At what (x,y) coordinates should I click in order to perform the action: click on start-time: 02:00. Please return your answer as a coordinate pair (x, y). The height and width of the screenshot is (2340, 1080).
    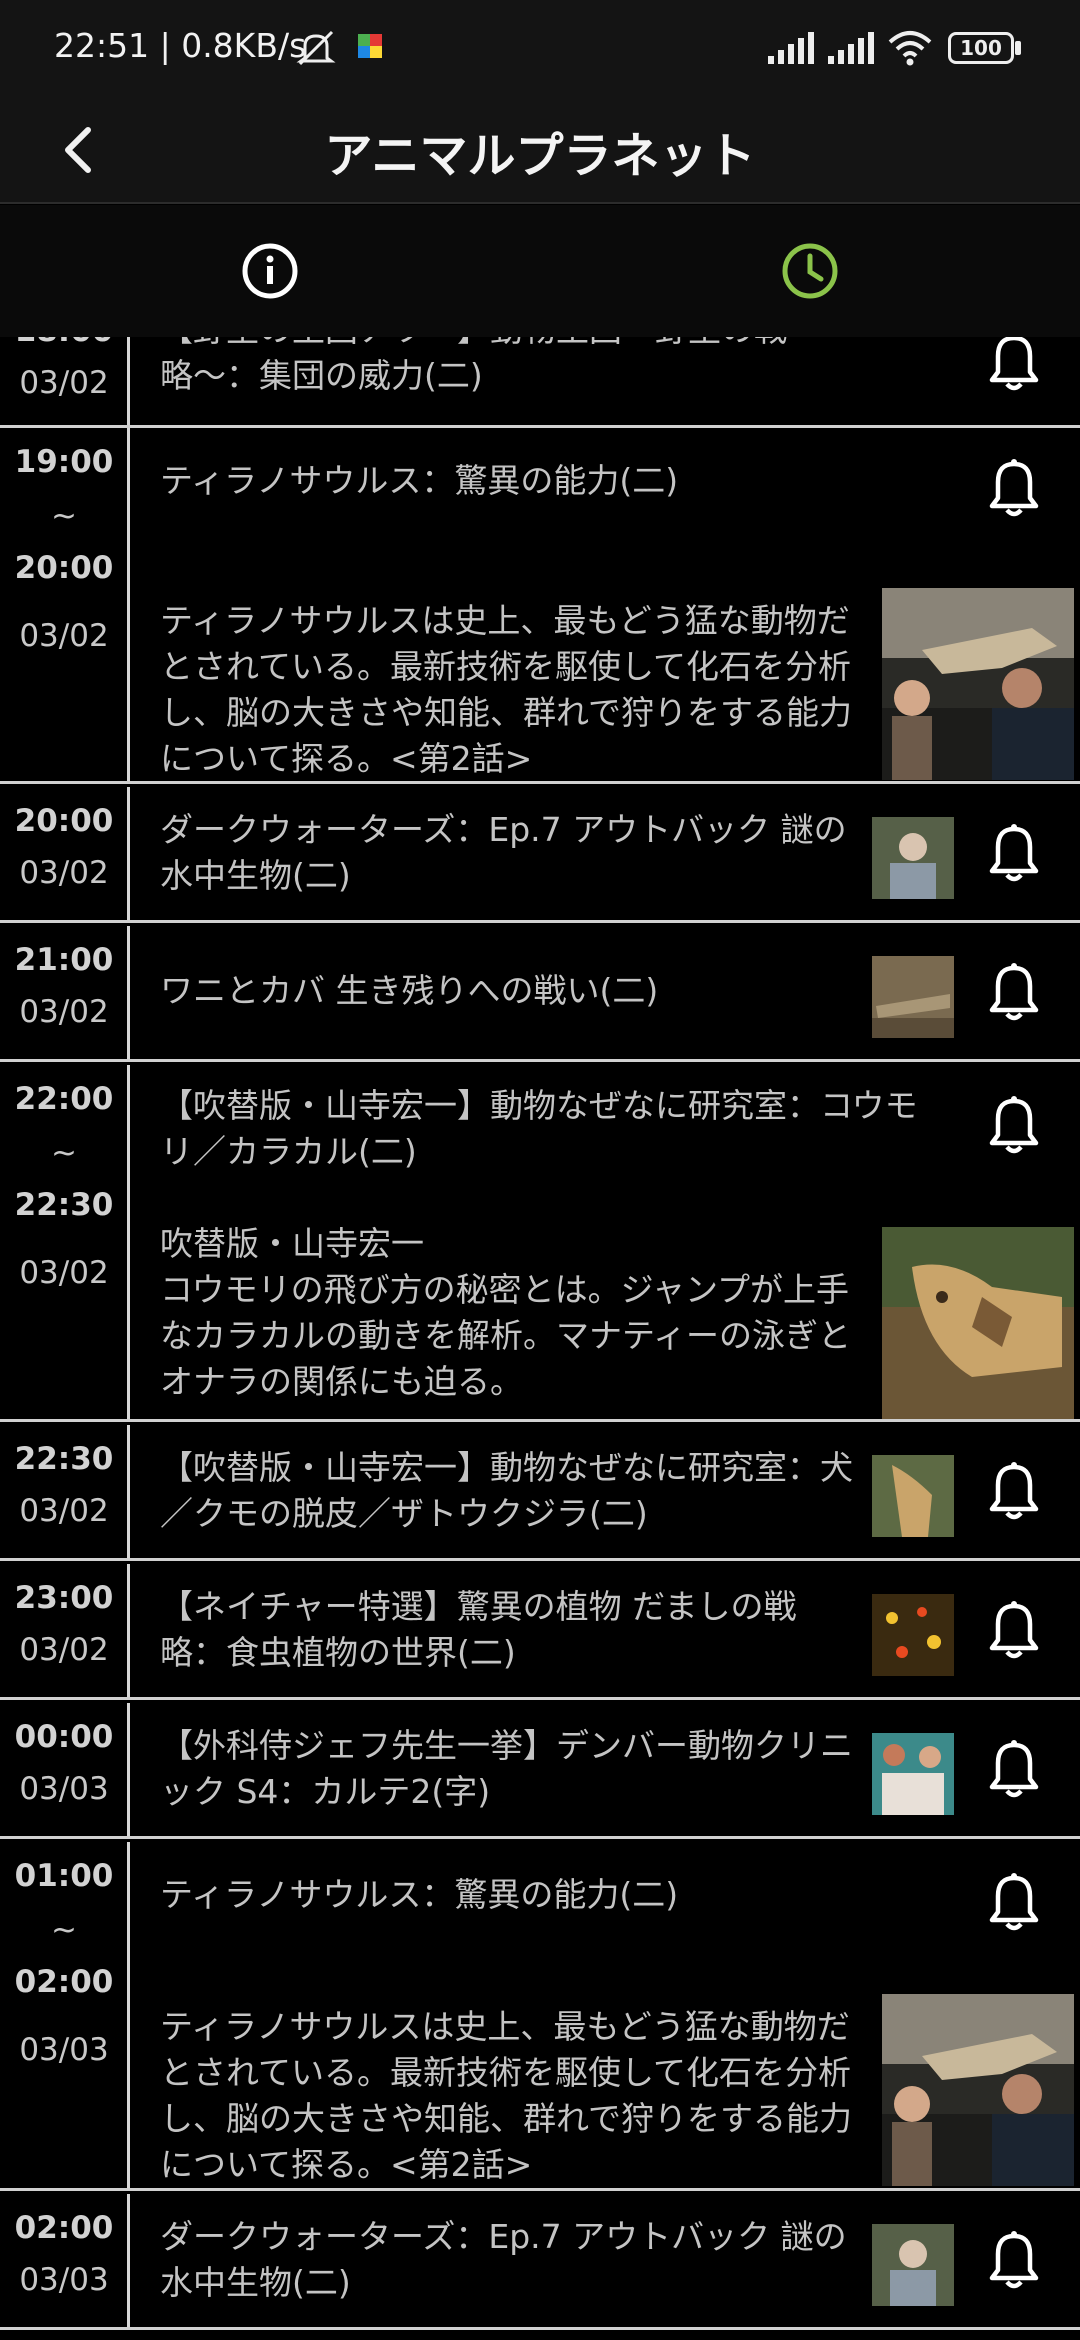
    Looking at the image, I should click on (64, 2228).